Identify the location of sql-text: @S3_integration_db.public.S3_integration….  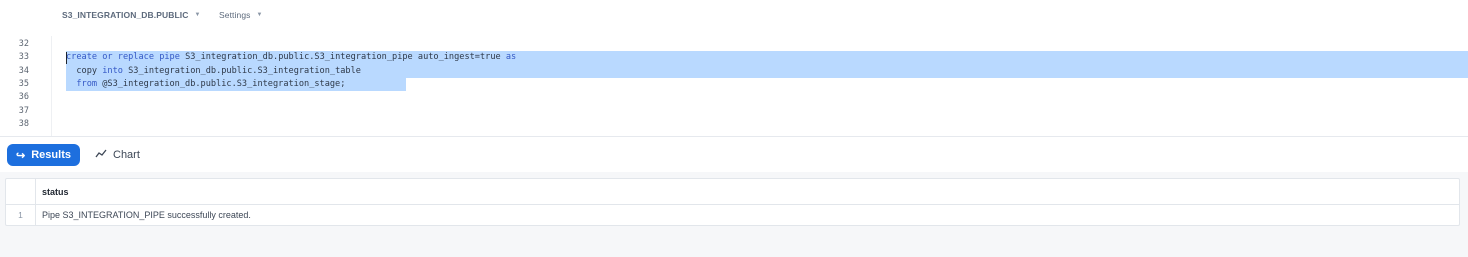
(221, 83).